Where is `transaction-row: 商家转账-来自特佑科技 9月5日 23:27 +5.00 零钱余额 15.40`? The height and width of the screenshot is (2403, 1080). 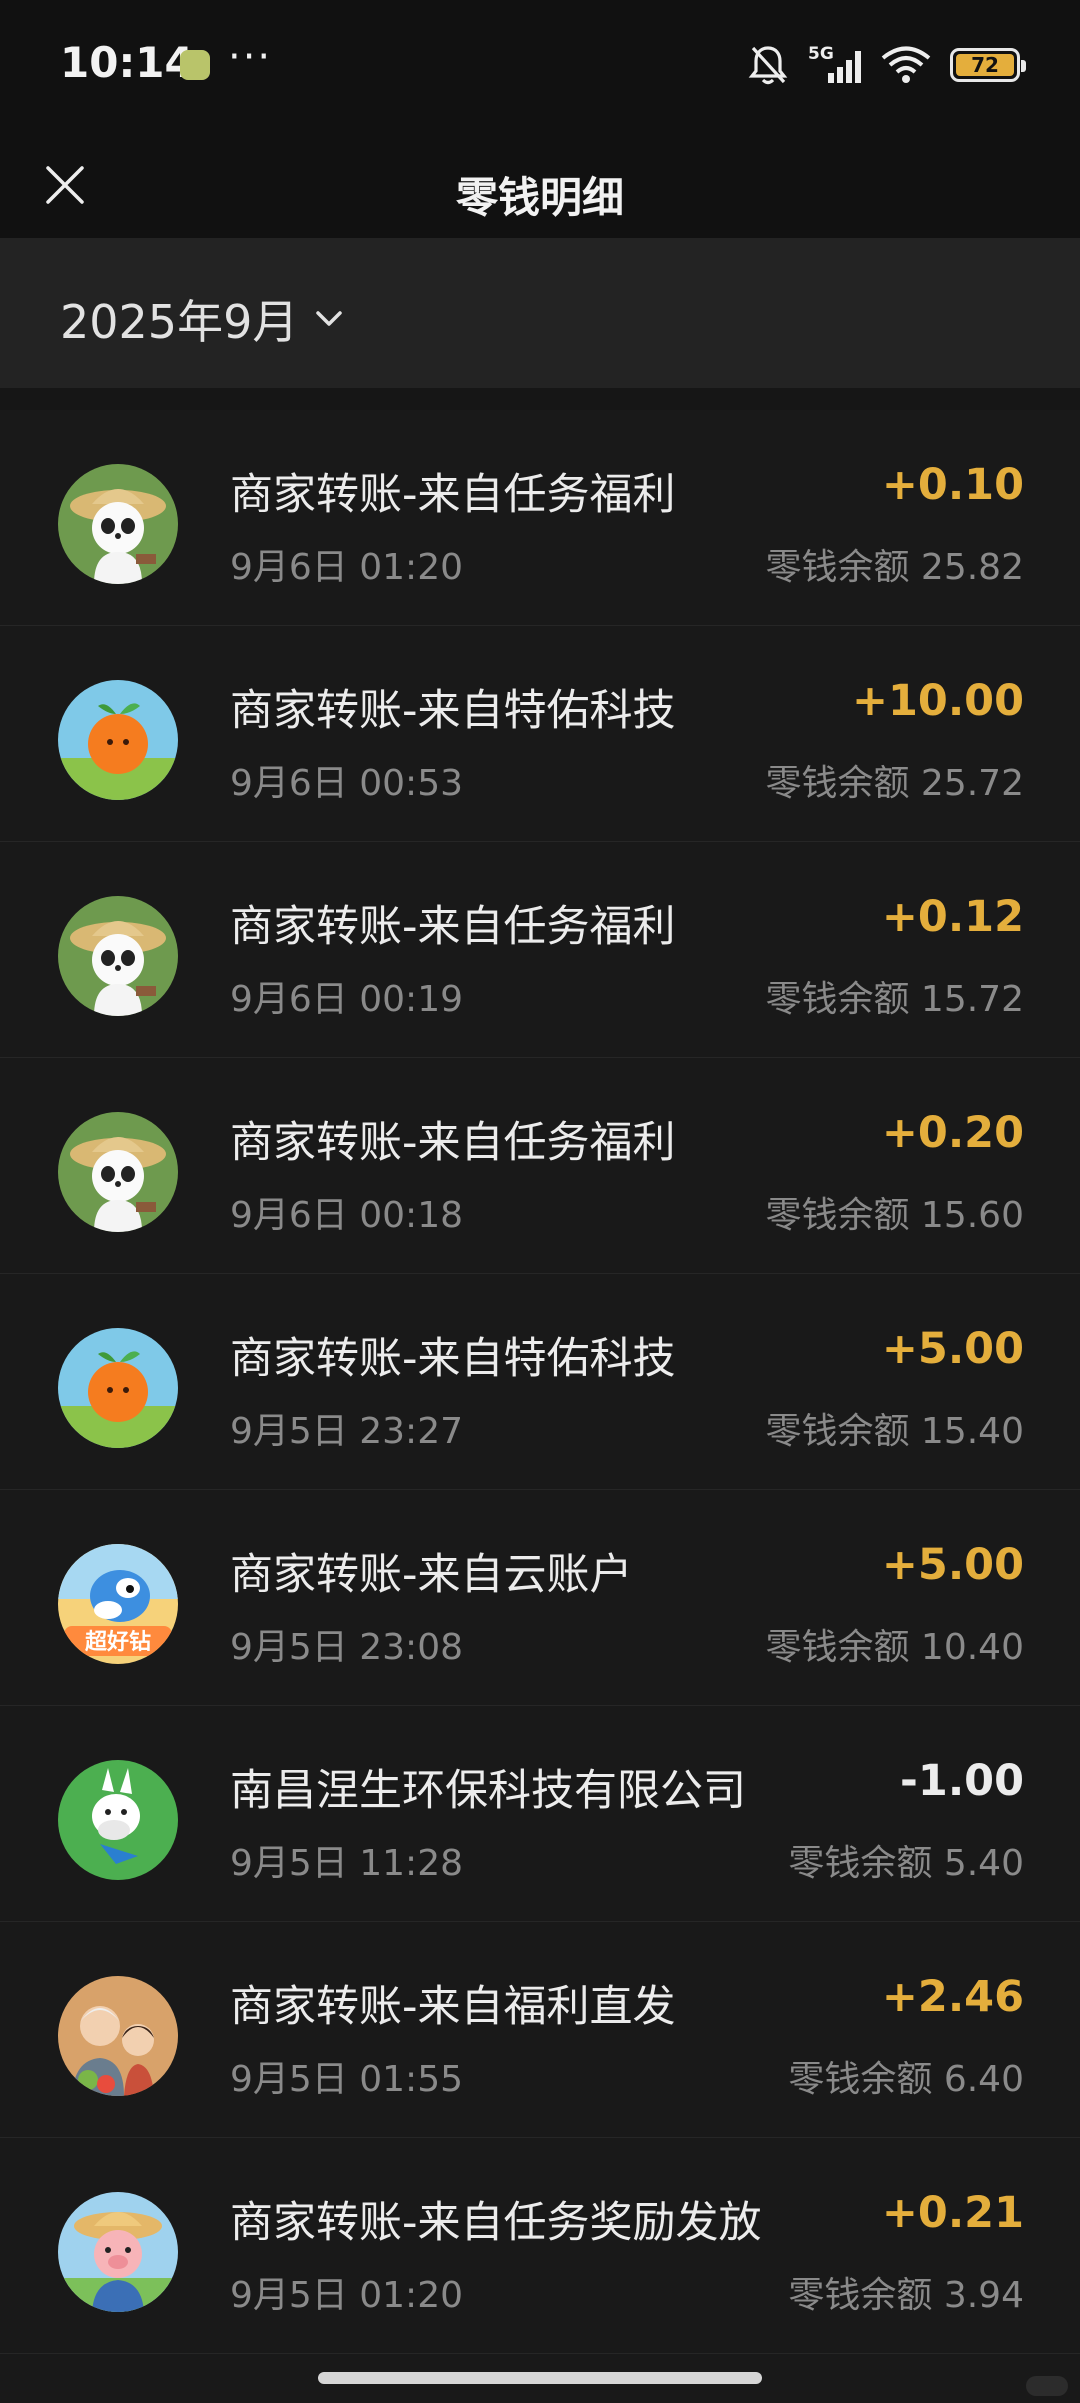 transaction-row: 商家转账-来自特佑科技 9月5日 23:27 +5.00 零钱余额 15.40 is located at coordinates (540, 1382).